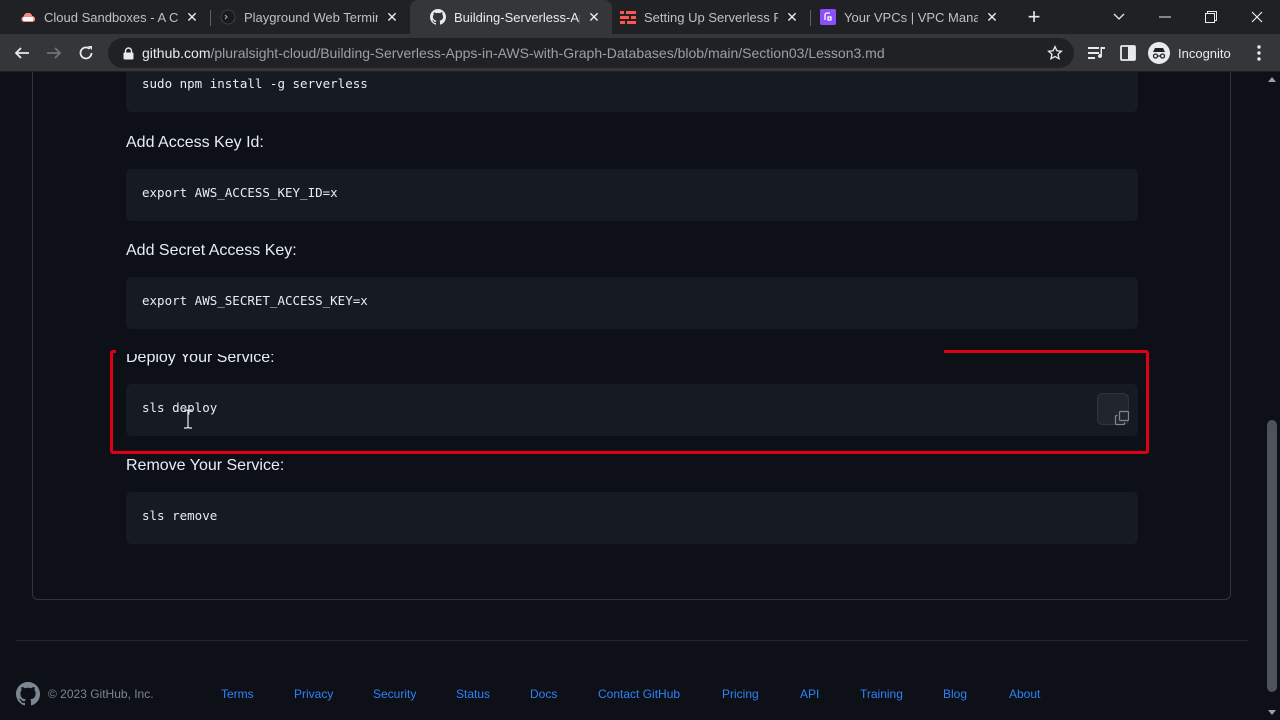 The image size is (1280, 720). I want to click on github-logo-icon, so click(28, 694).